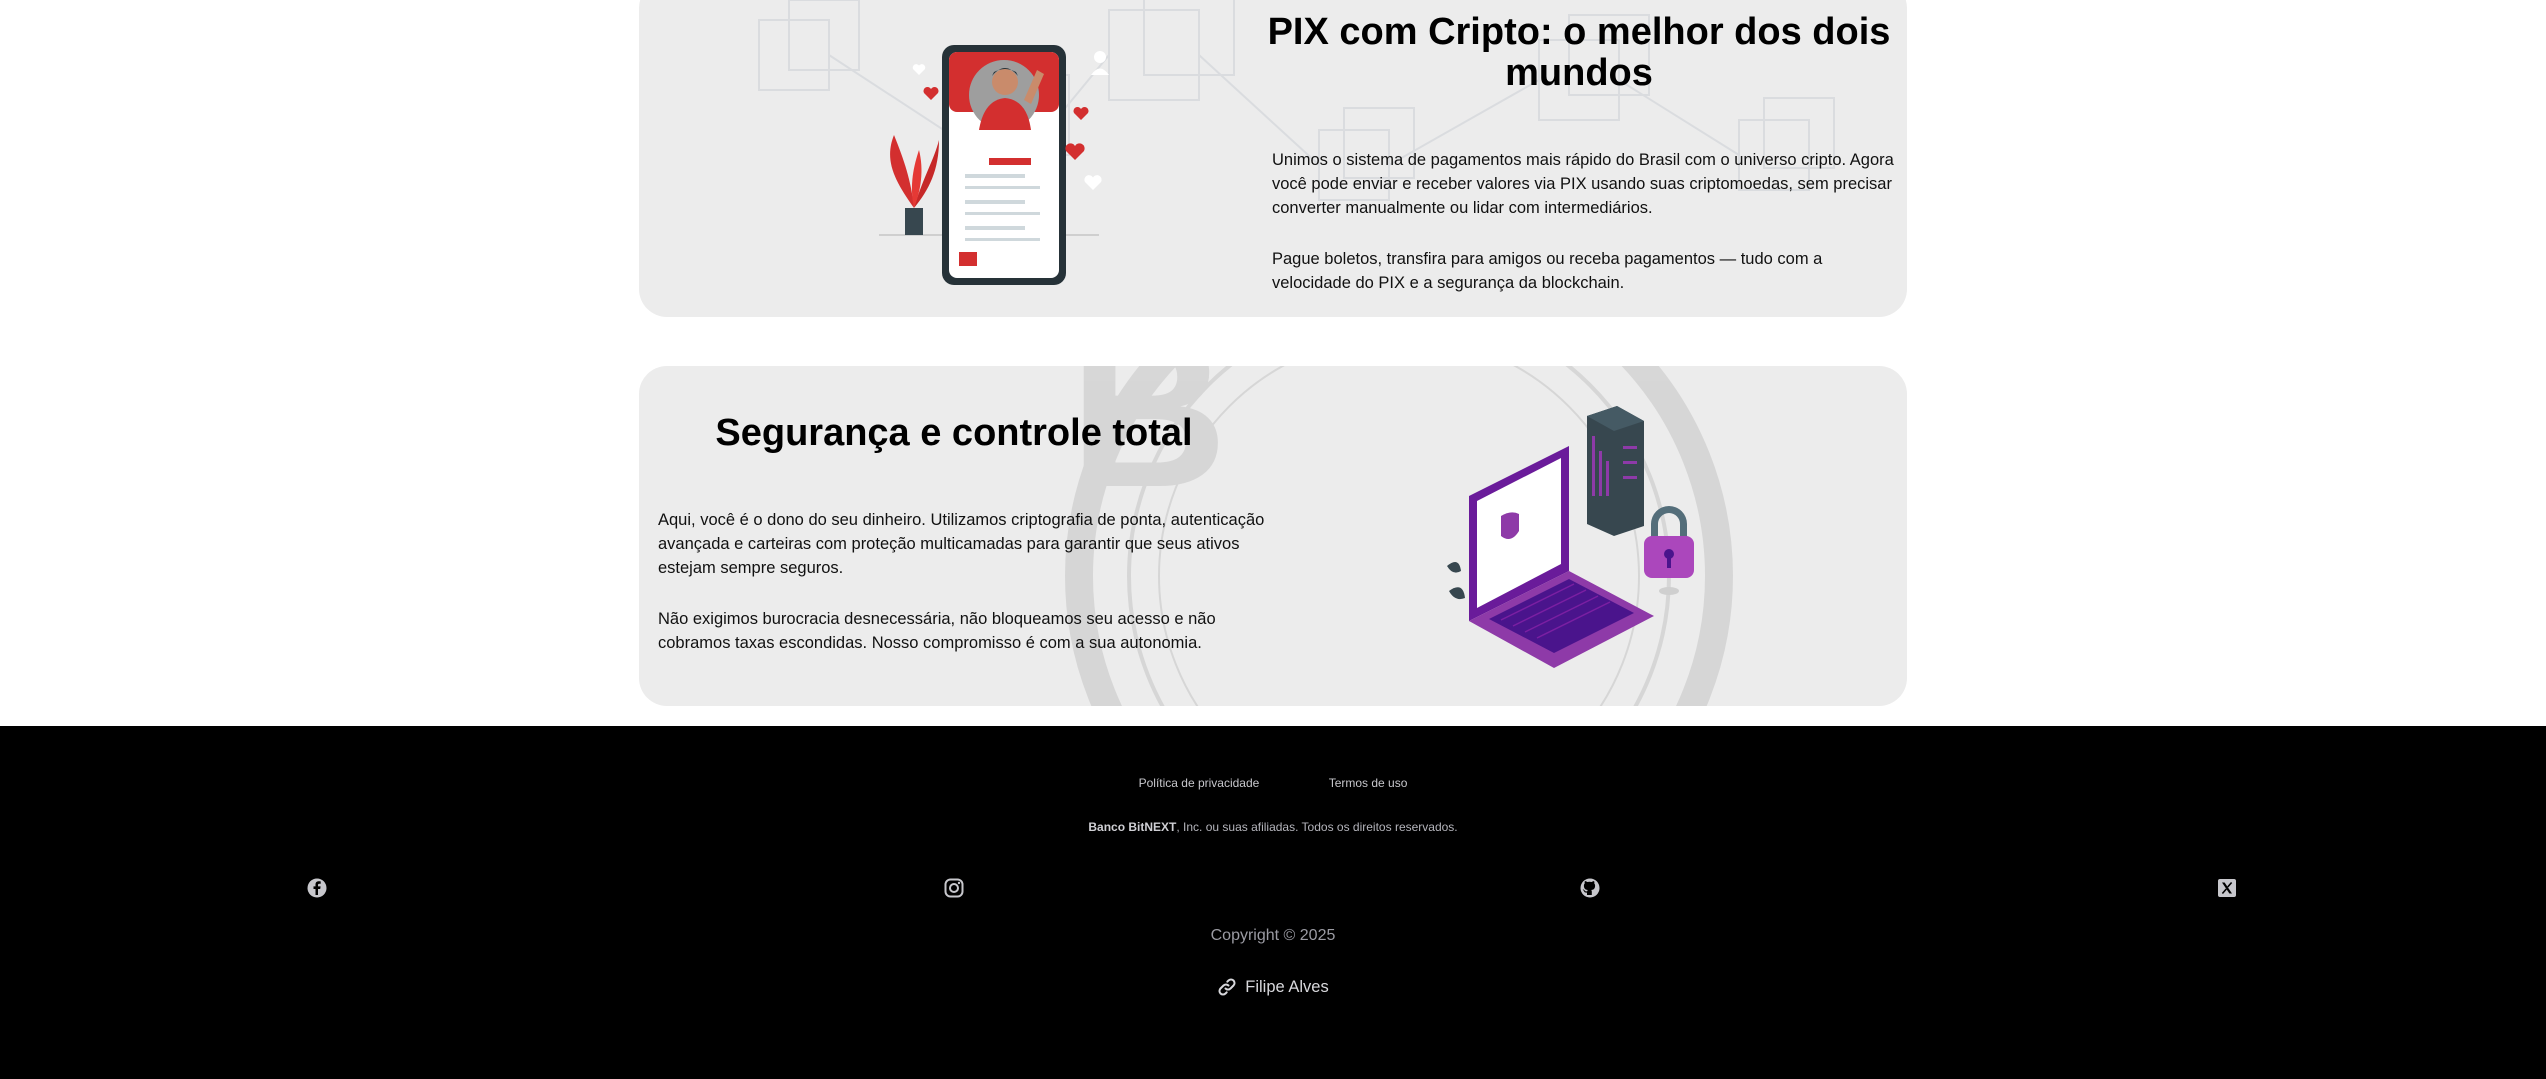  What do you see at coordinates (1132, 827) in the screenshot?
I see `legal-brand: Banco BitNEXT` at bounding box center [1132, 827].